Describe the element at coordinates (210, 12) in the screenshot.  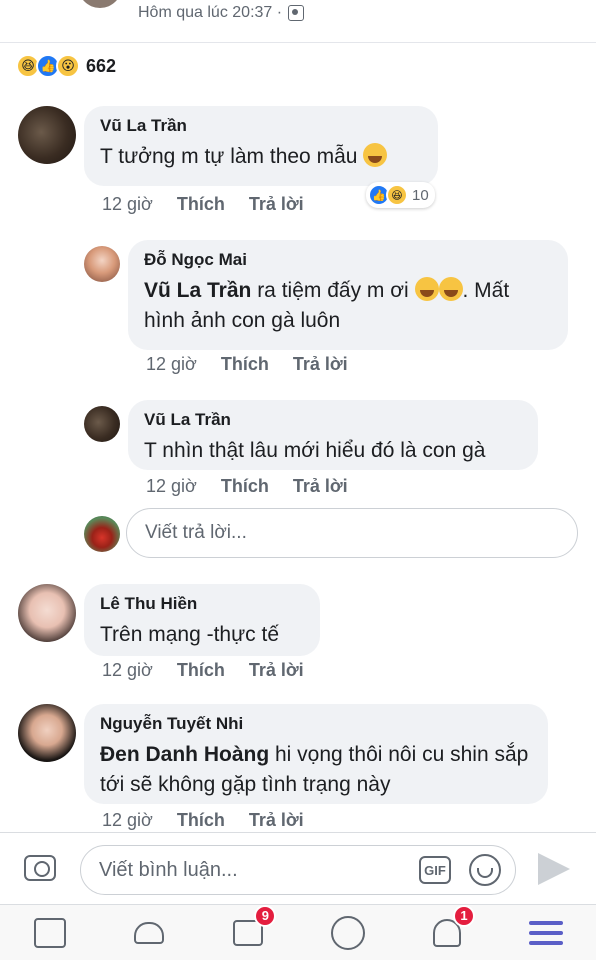
I see `post-timestamp: Hôm qua lúc 20:37 ·` at that location.